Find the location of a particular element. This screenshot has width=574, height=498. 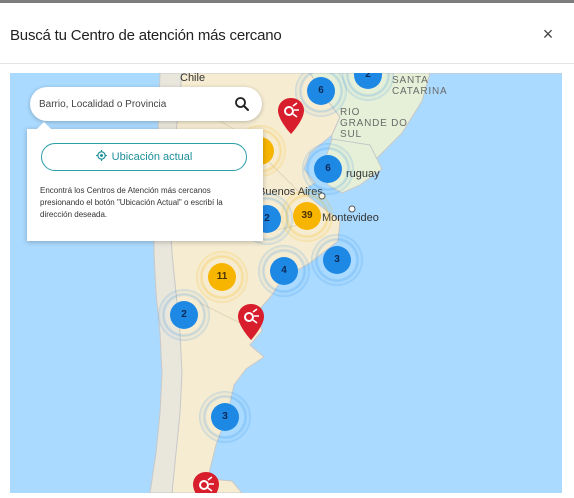

map-label-santa-catarina: SANTA CATARINA is located at coordinates (420, 86).